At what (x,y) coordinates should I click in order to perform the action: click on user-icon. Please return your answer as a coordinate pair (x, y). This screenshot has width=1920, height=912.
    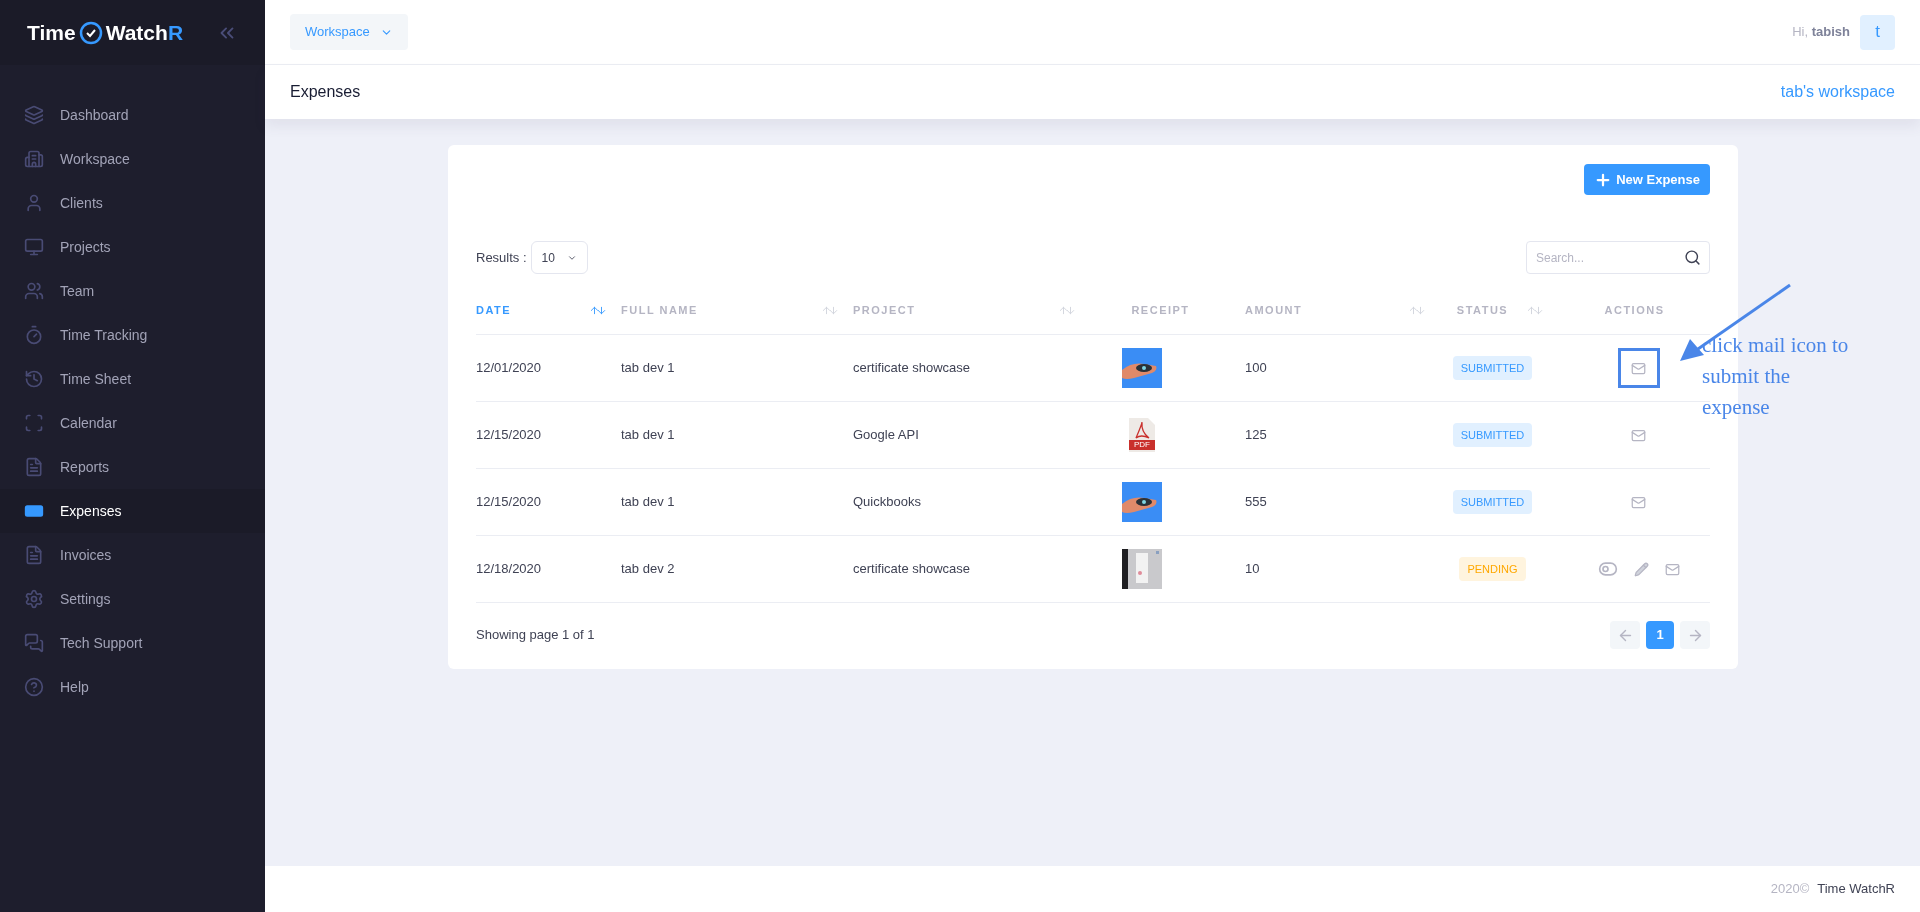
    Looking at the image, I should click on (34, 203).